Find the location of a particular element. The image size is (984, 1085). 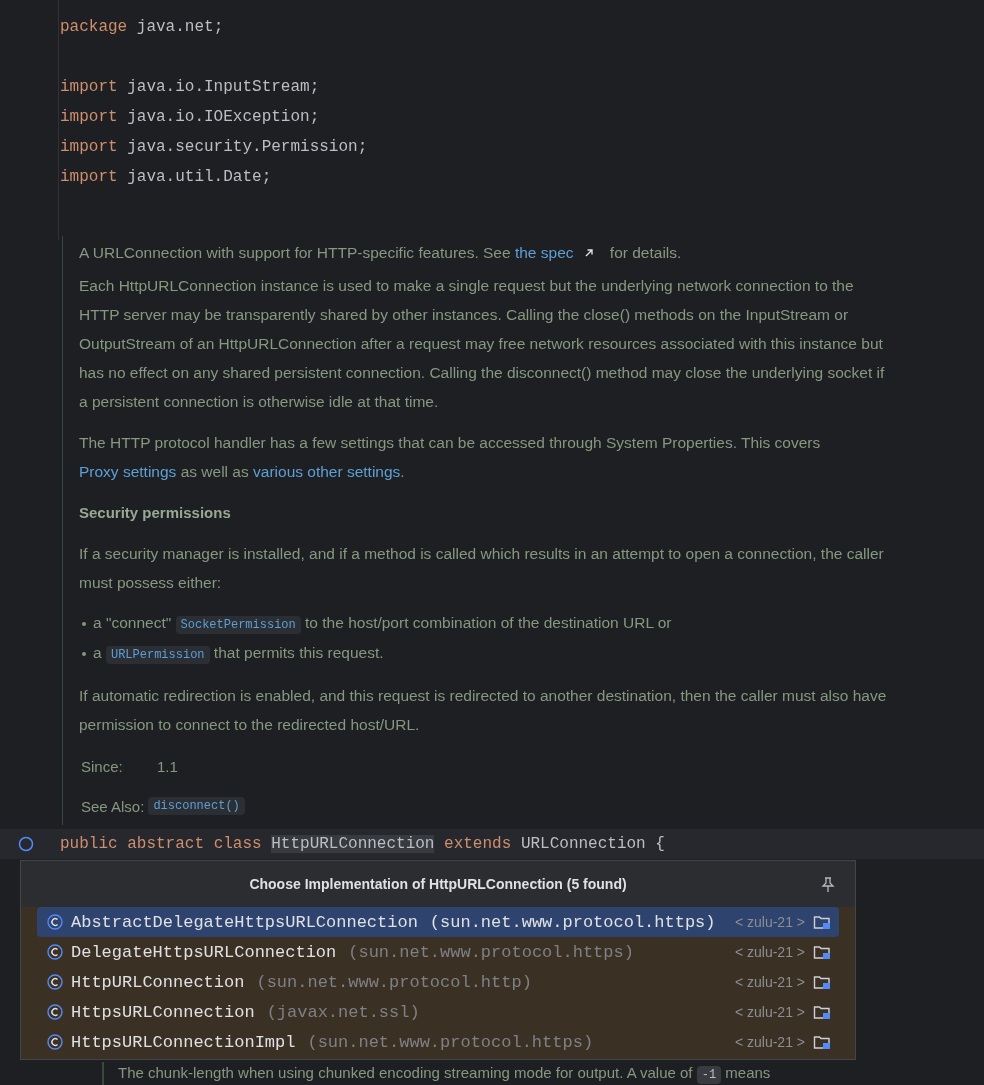

doc-heading: Security permissions is located at coordinates (155, 513).